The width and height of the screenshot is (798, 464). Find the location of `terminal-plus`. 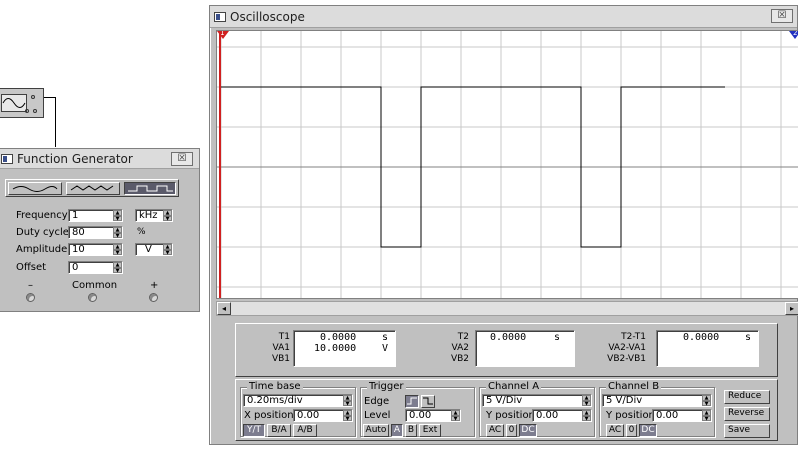

terminal-plus is located at coordinates (153, 297).